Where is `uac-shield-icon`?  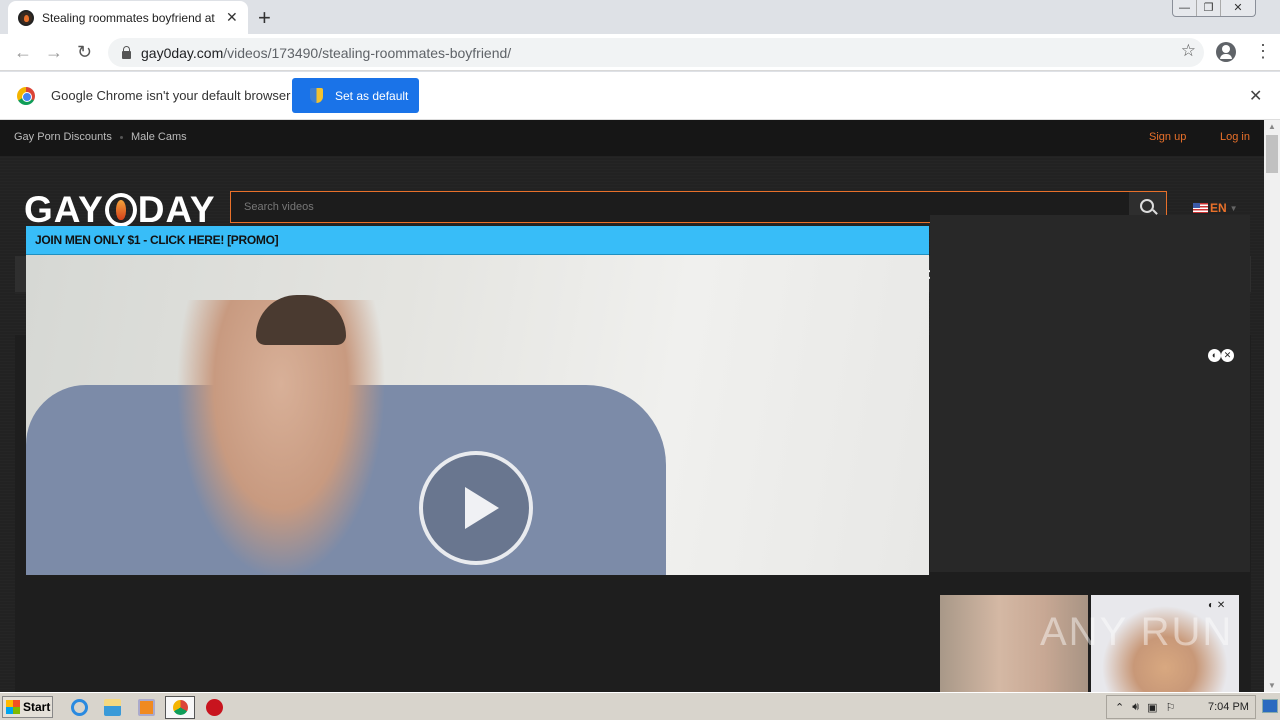
uac-shield-icon is located at coordinates (316, 95).